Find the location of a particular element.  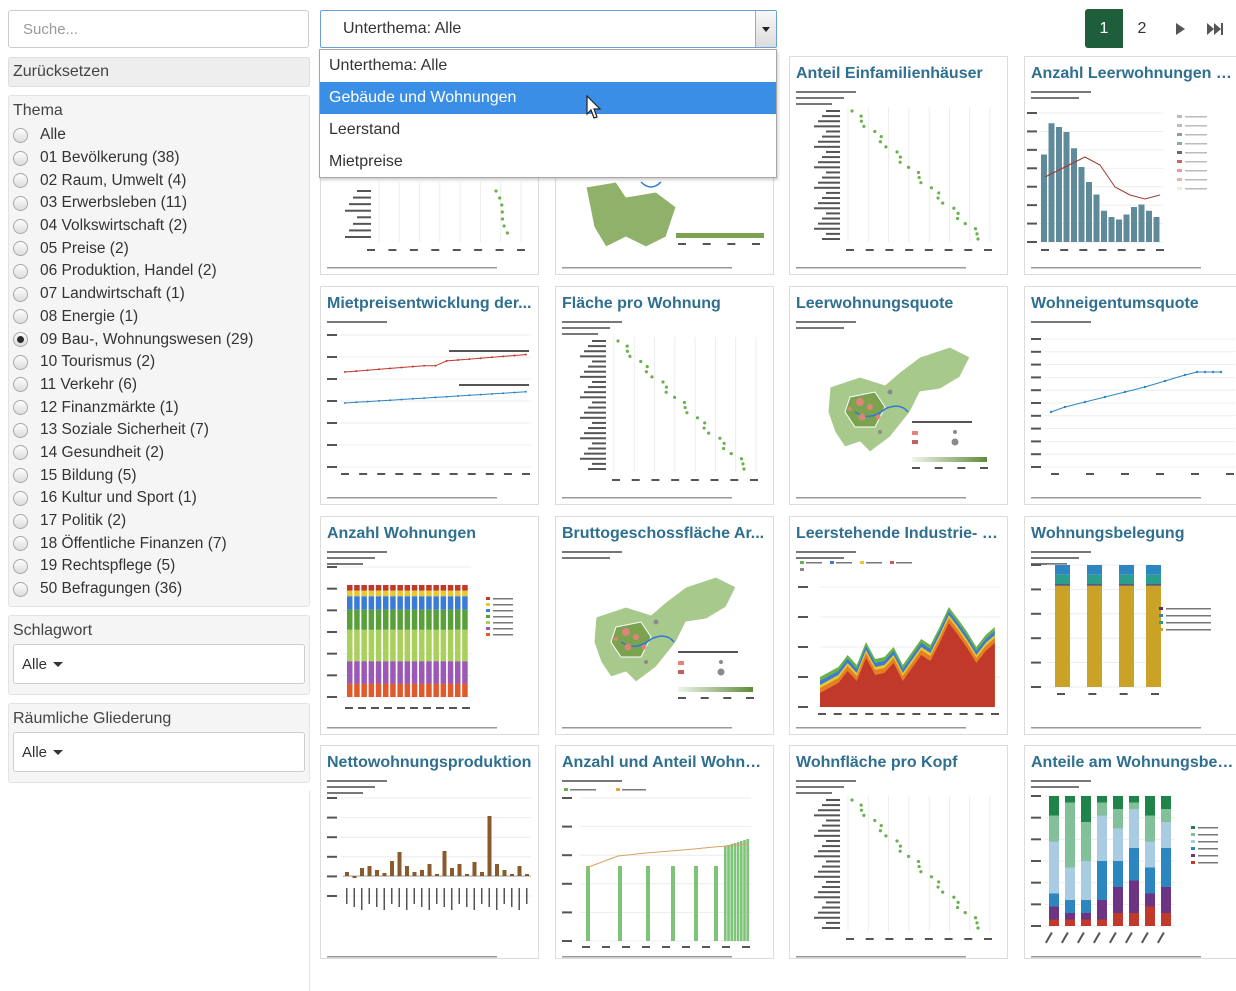

thema-option: 16 Kultur und Sport (1) is located at coordinates (159, 498).